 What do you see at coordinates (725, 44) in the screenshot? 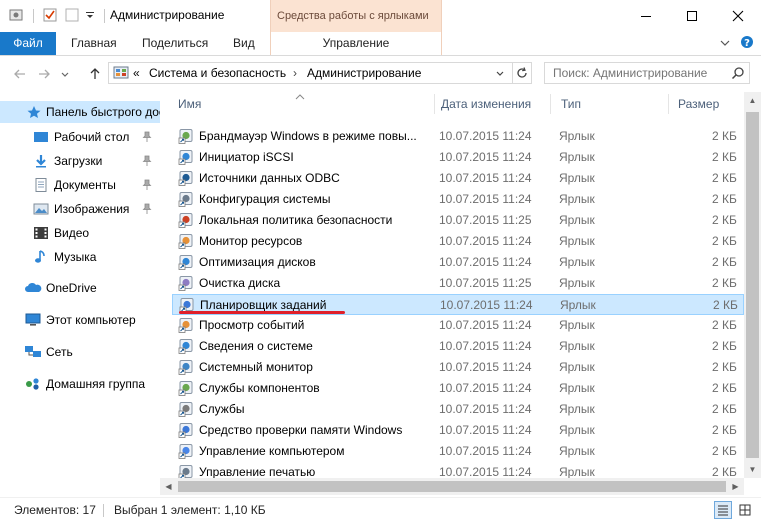
I see `expand-ribbon-icon` at bounding box center [725, 44].